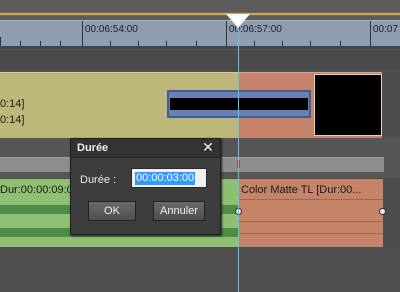  Describe the element at coordinates (200, 60) in the screenshot. I see `track-gap` at that location.